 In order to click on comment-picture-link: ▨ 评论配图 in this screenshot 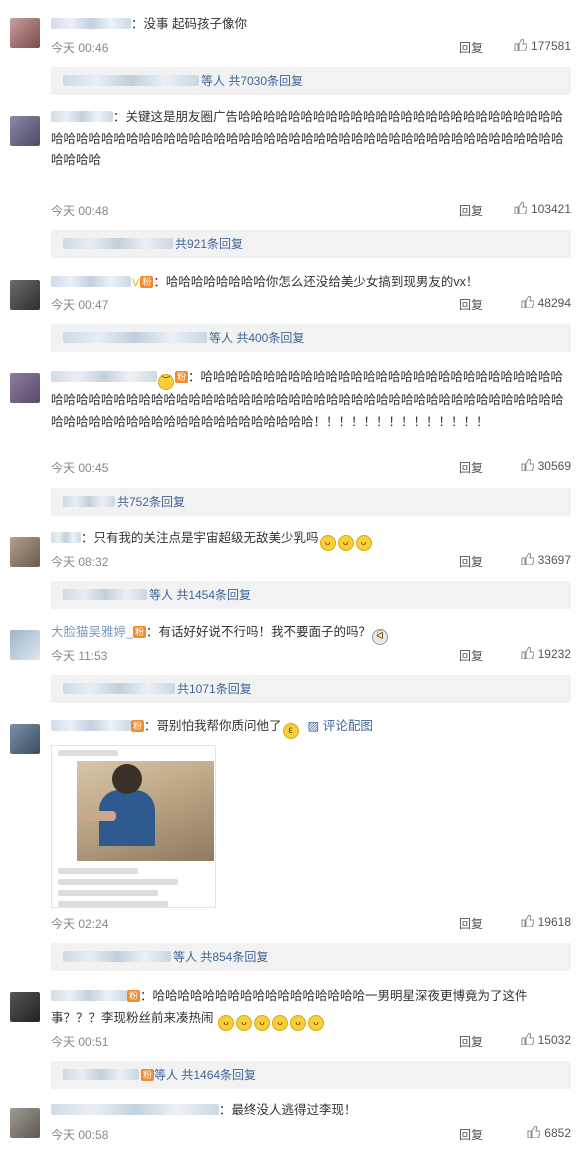, I will do `click(340, 726)`.